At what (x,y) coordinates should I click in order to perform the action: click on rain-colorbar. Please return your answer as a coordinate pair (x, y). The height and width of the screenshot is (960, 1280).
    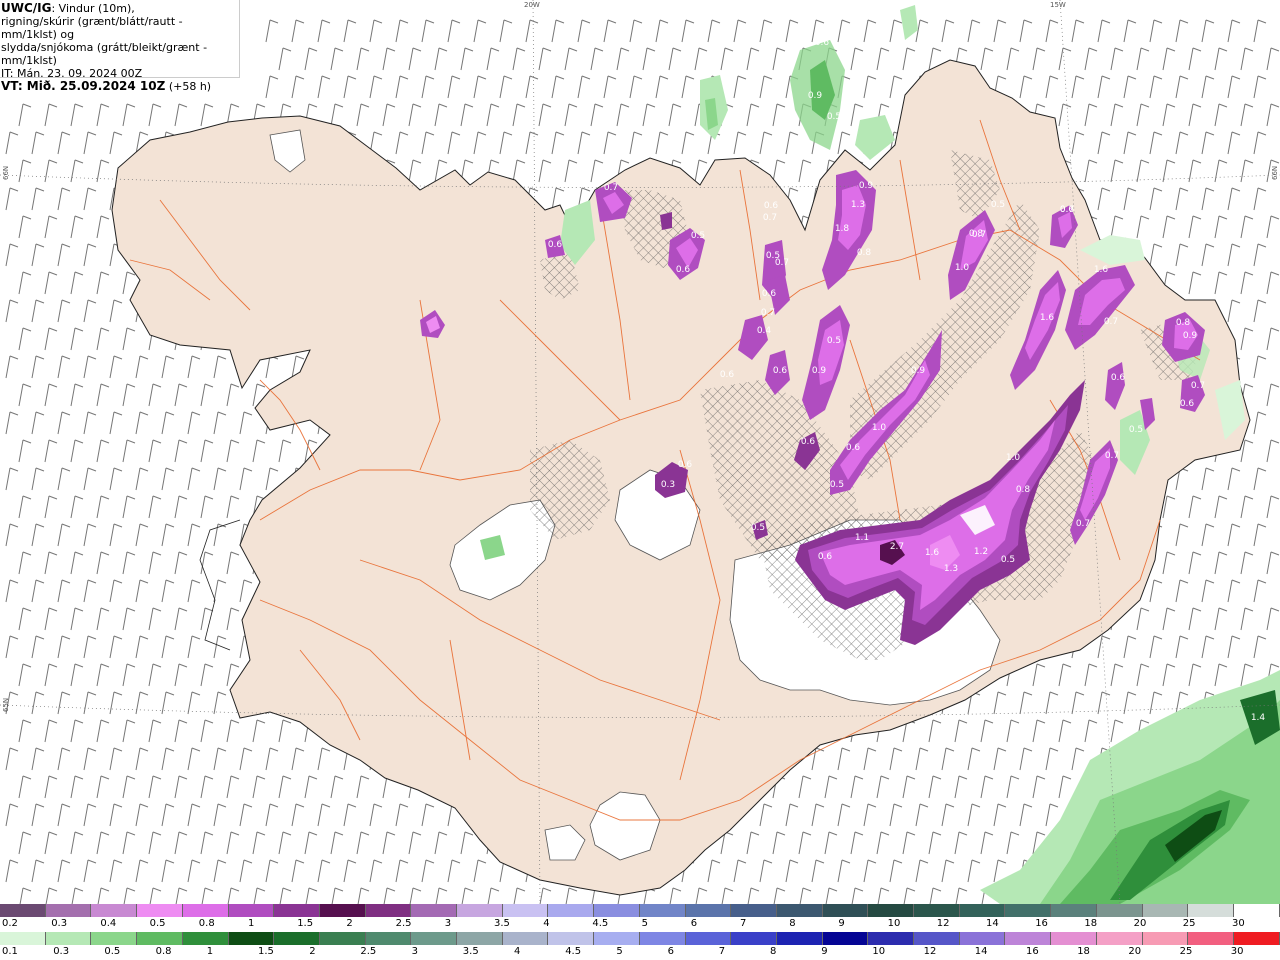
    Looking at the image, I should click on (640, 938).